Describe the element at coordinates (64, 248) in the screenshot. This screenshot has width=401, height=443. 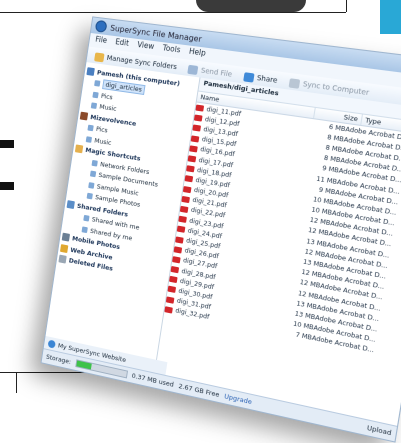
I see `web-icon` at that location.